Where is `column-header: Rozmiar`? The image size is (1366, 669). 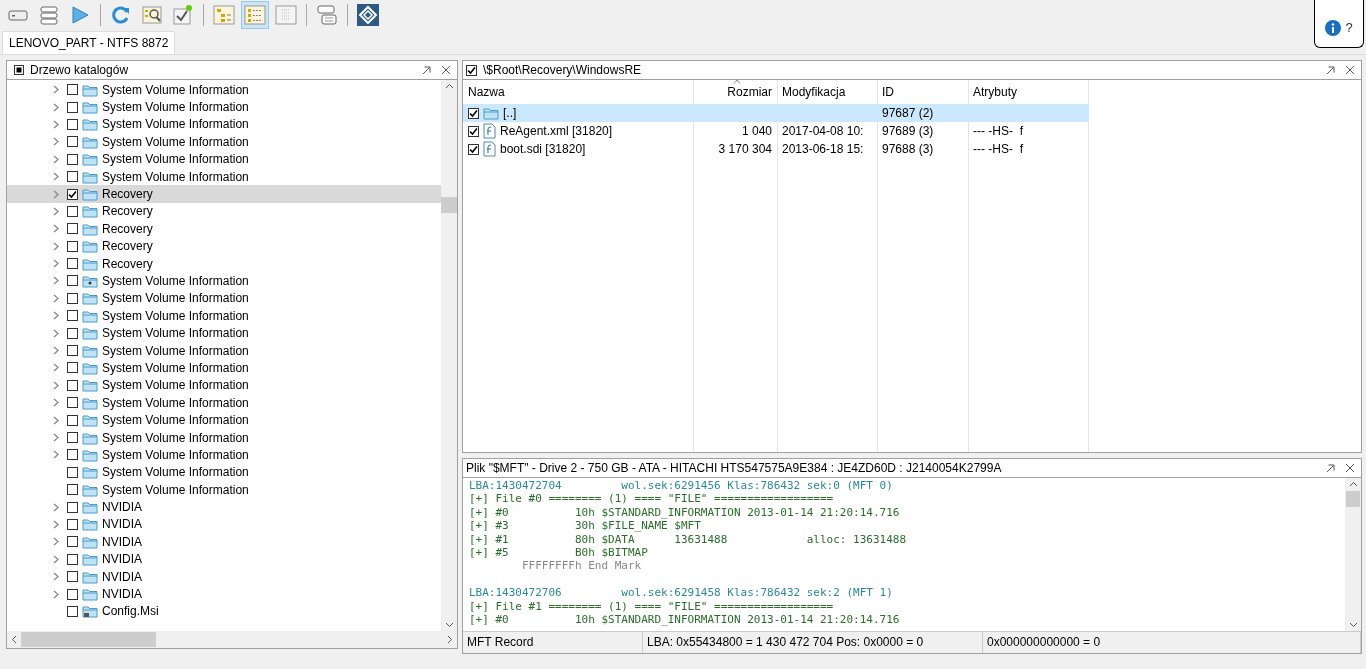 column-header: Rozmiar is located at coordinates (735, 92).